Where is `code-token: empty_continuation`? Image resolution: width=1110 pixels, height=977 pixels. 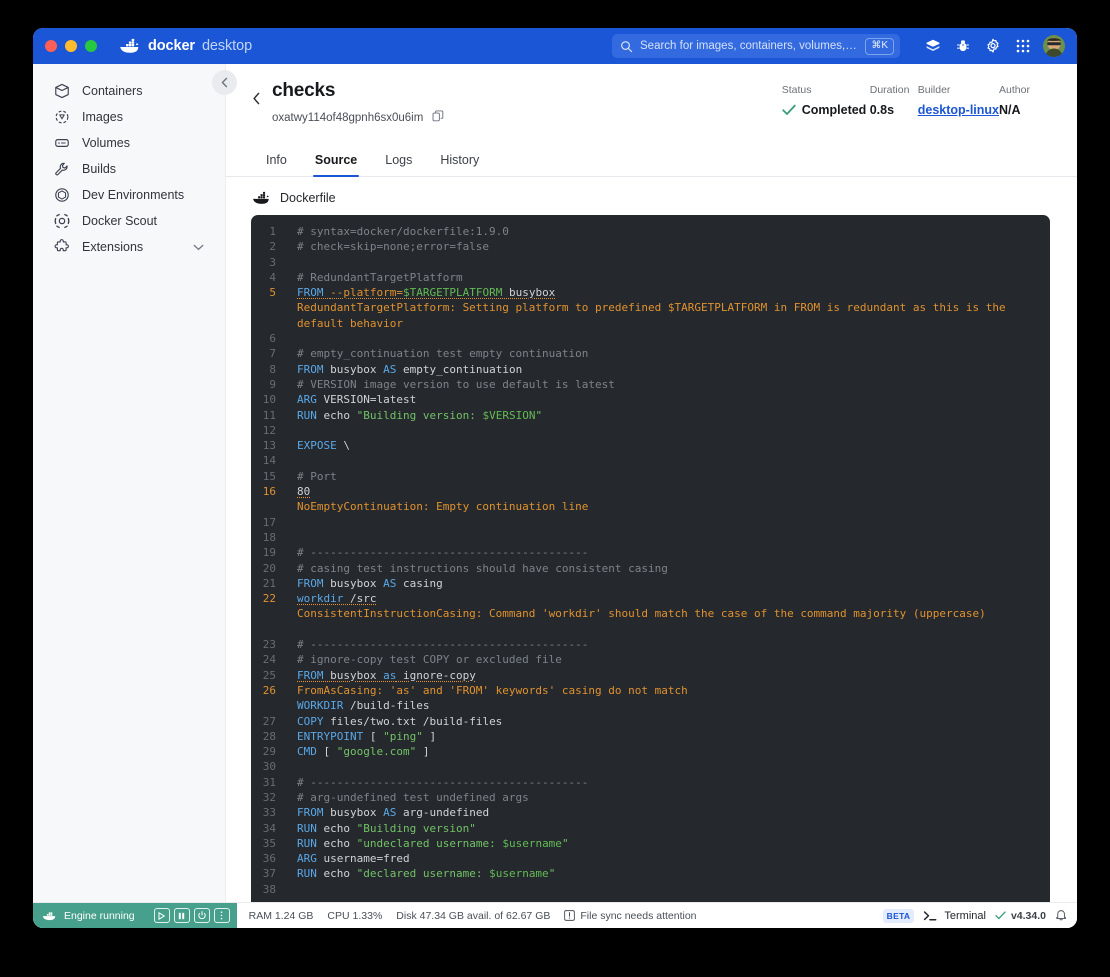
code-token: empty_continuation is located at coordinates (459, 369).